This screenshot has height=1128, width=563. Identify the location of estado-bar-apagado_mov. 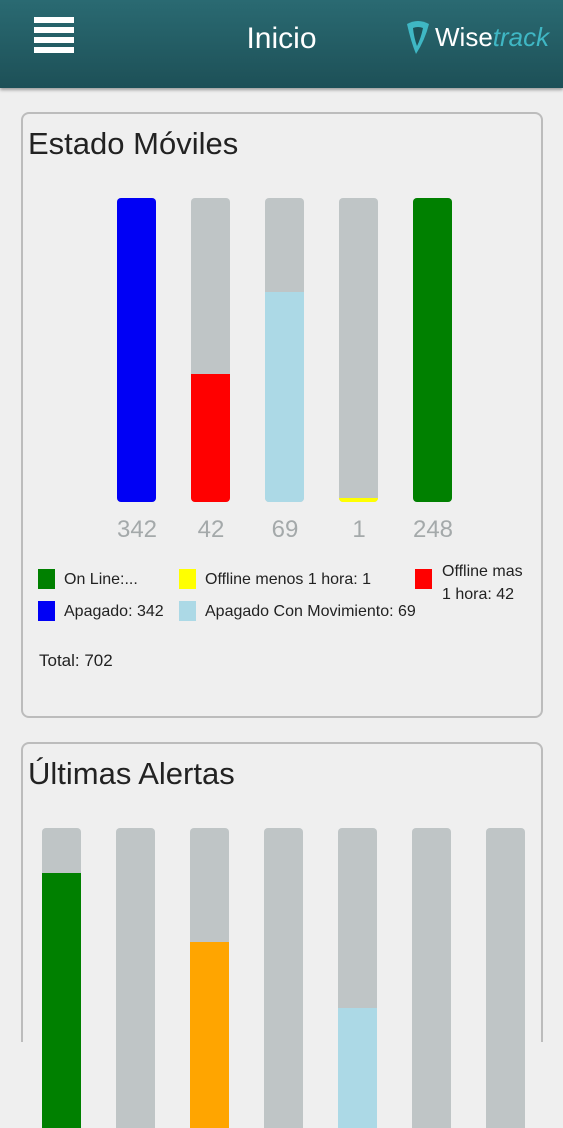
(284, 350).